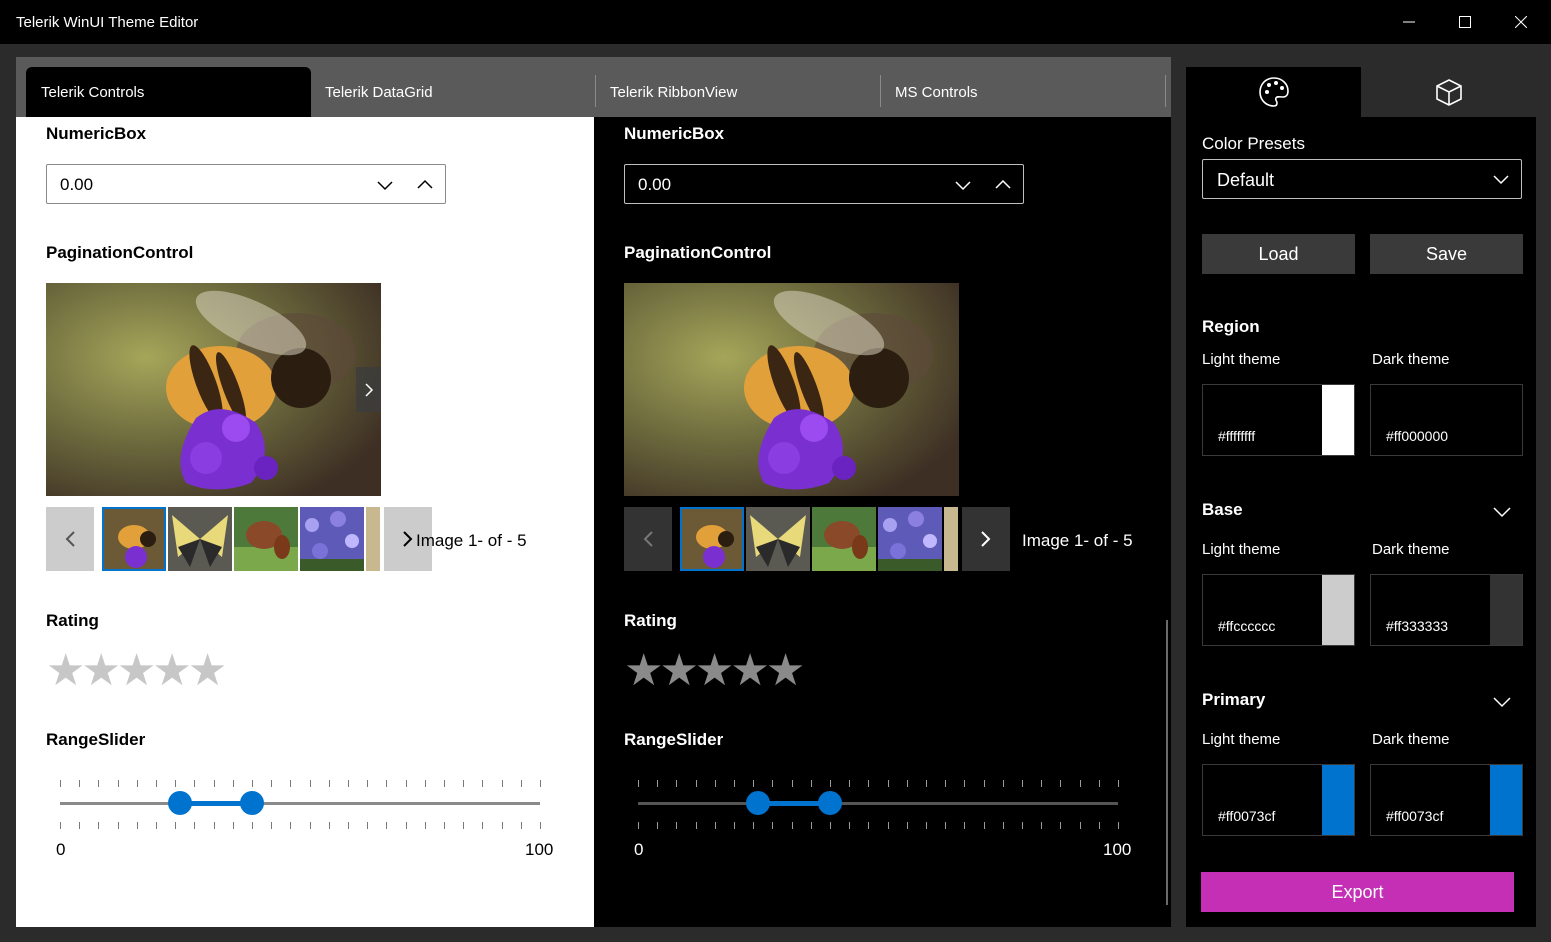 This screenshot has height=942, width=1551. Describe the element at coordinates (1411, 549) in the screenshot. I see `base-dark-label: Dark theme` at that location.